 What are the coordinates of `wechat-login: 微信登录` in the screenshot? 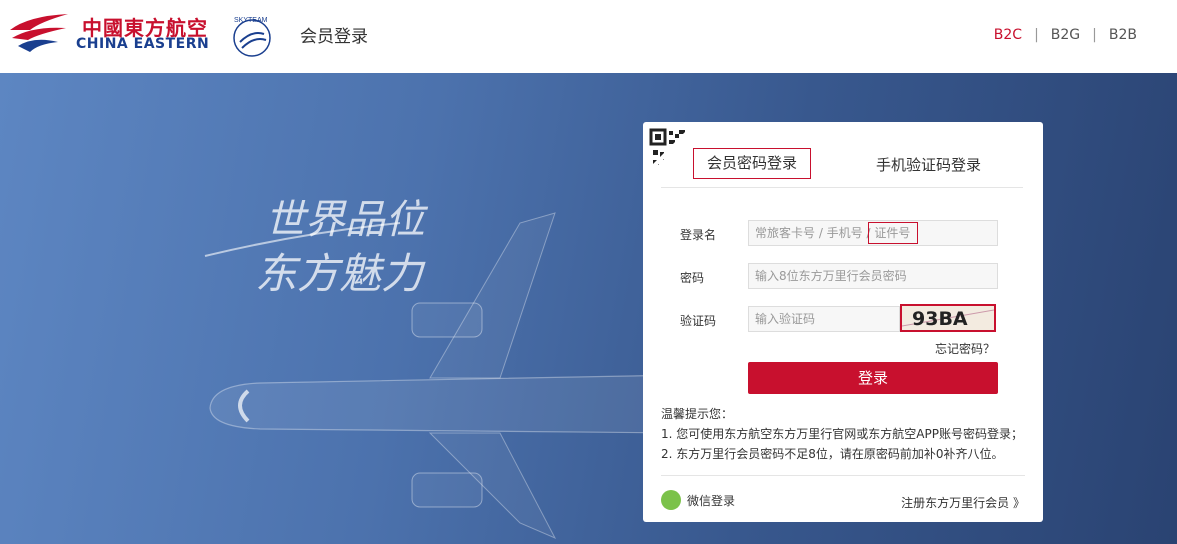 It's located at (698, 500).